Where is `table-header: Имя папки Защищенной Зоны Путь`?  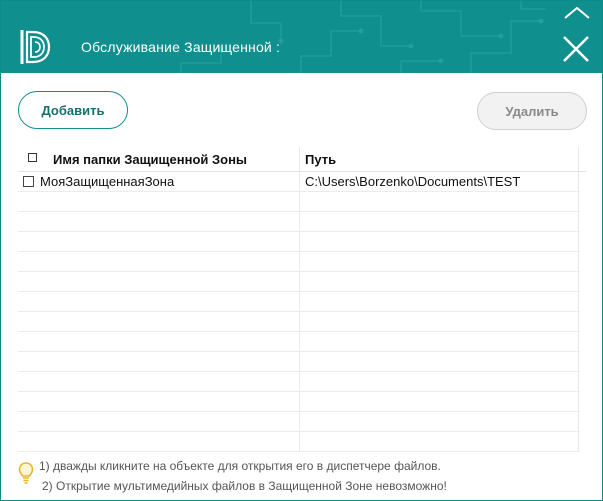
table-header: Имя папки Защищенной Зоны Путь is located at coordinates (302, 159).